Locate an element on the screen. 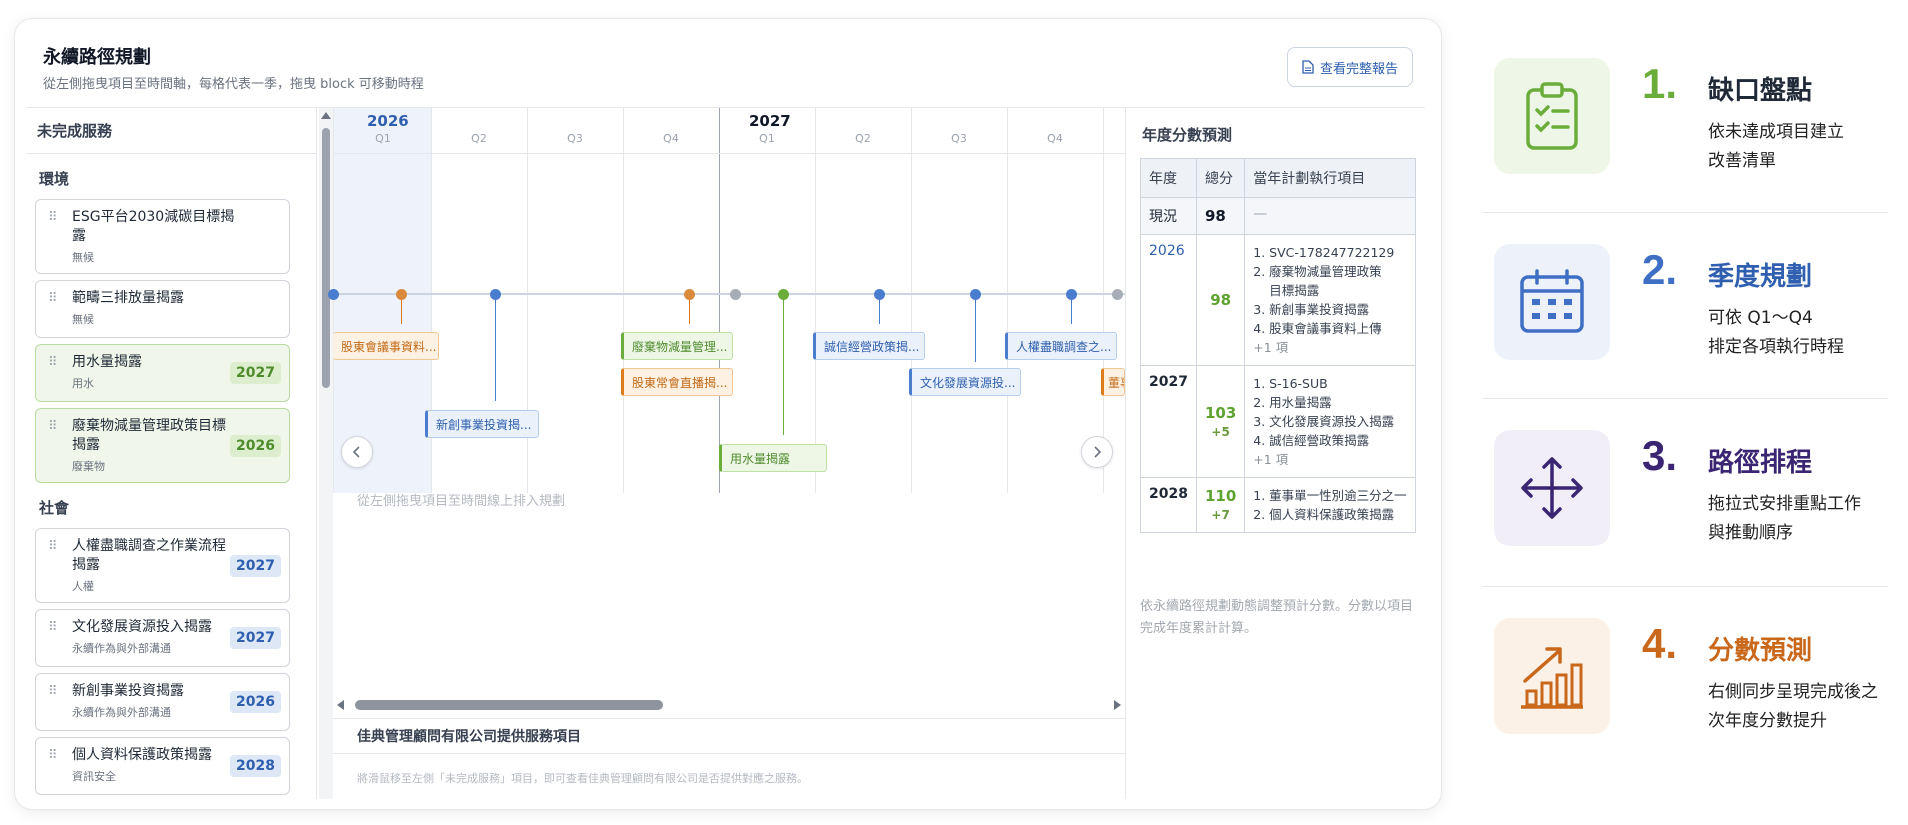 The width and height of the screenshot is (1908, 825). feature-desc-line: 改善清單 is located at coordinates (1742, 161).